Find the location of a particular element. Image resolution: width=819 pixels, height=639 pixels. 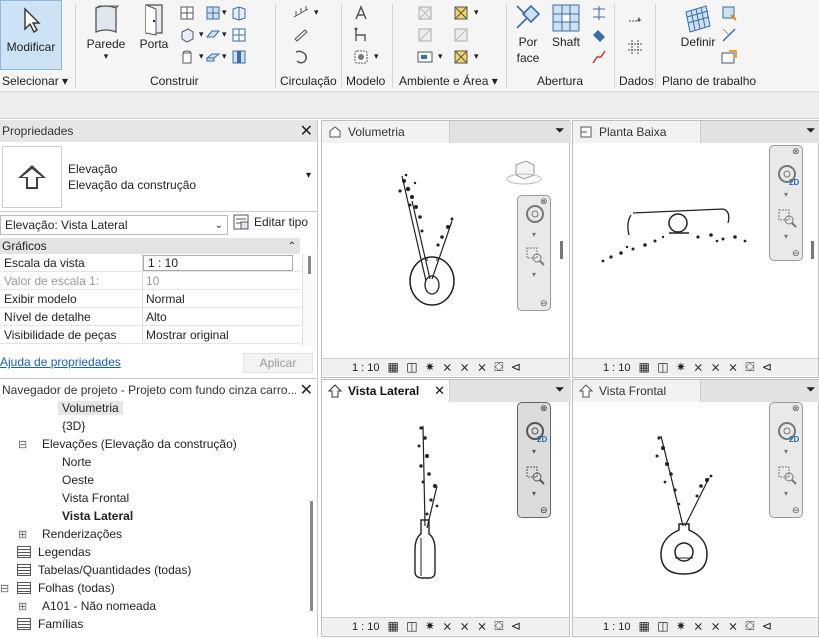

tree-item: ⊞ Renderizações is located at coordinates (153, 534).